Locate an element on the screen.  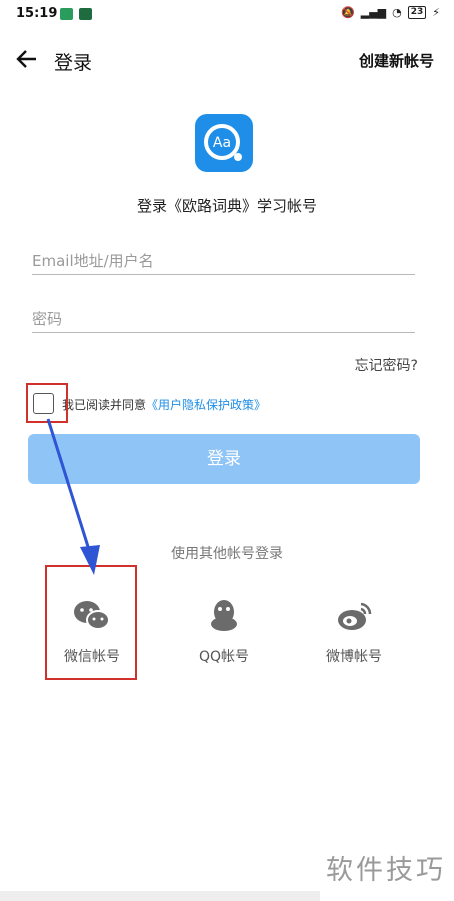
qq-label: QQ帐号 is located at coordinates (224, 657).